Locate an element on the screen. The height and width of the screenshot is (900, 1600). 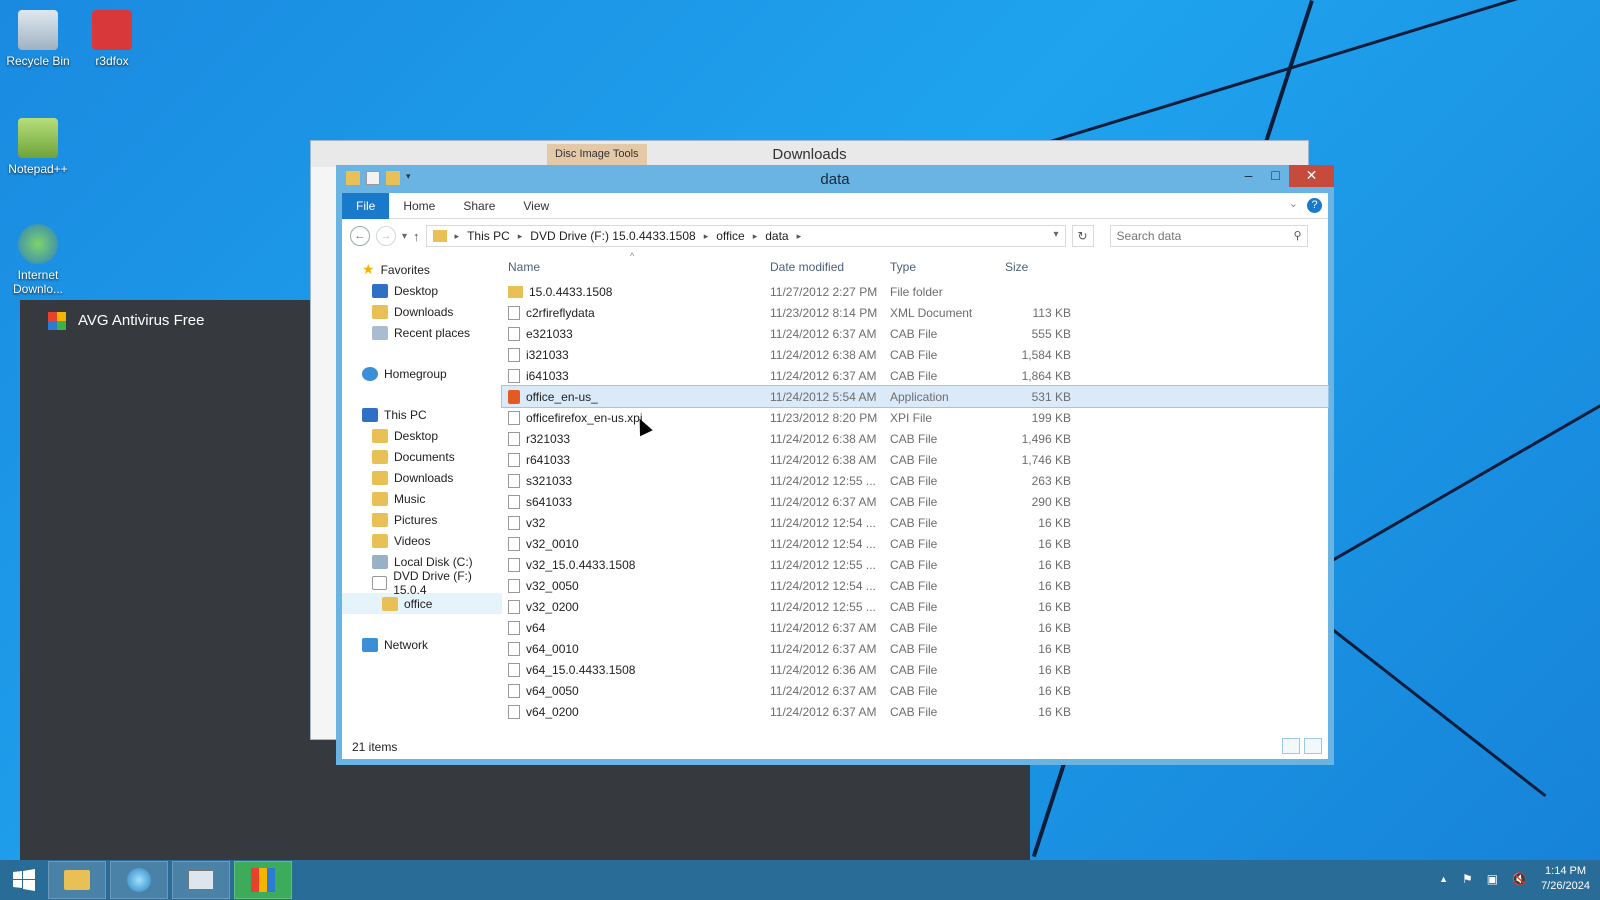
maximize-button: □ is located at coordinates (1275, 176).